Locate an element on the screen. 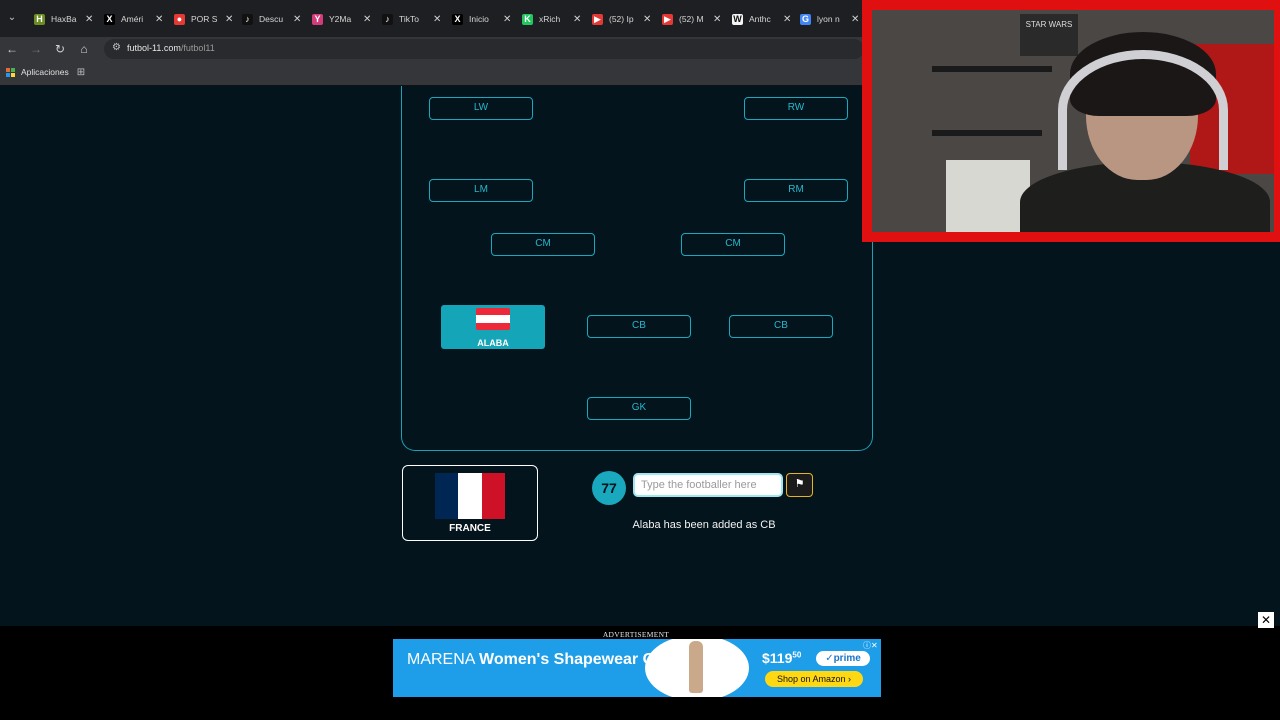 The image size is (1280, 720). austria-flag is located at coordinates (493, 319).